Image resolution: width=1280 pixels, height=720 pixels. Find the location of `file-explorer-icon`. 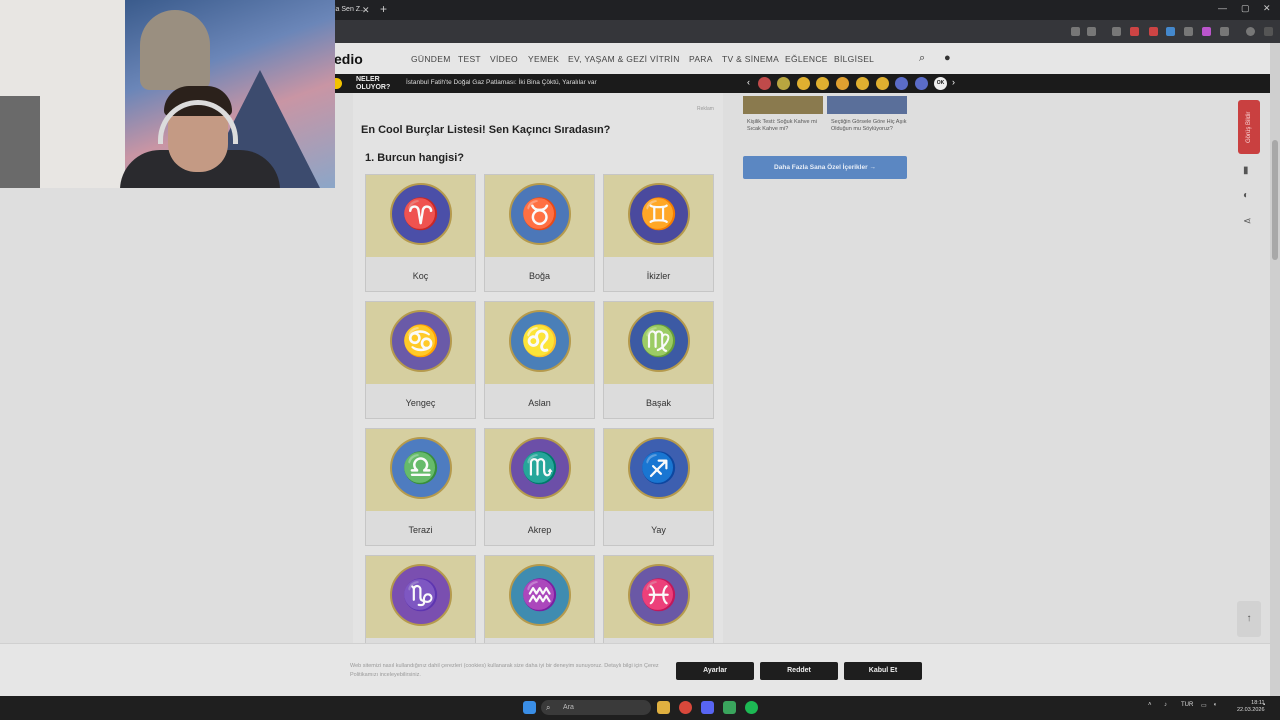

file-explorer-icon is located at coordinates (663, 707).